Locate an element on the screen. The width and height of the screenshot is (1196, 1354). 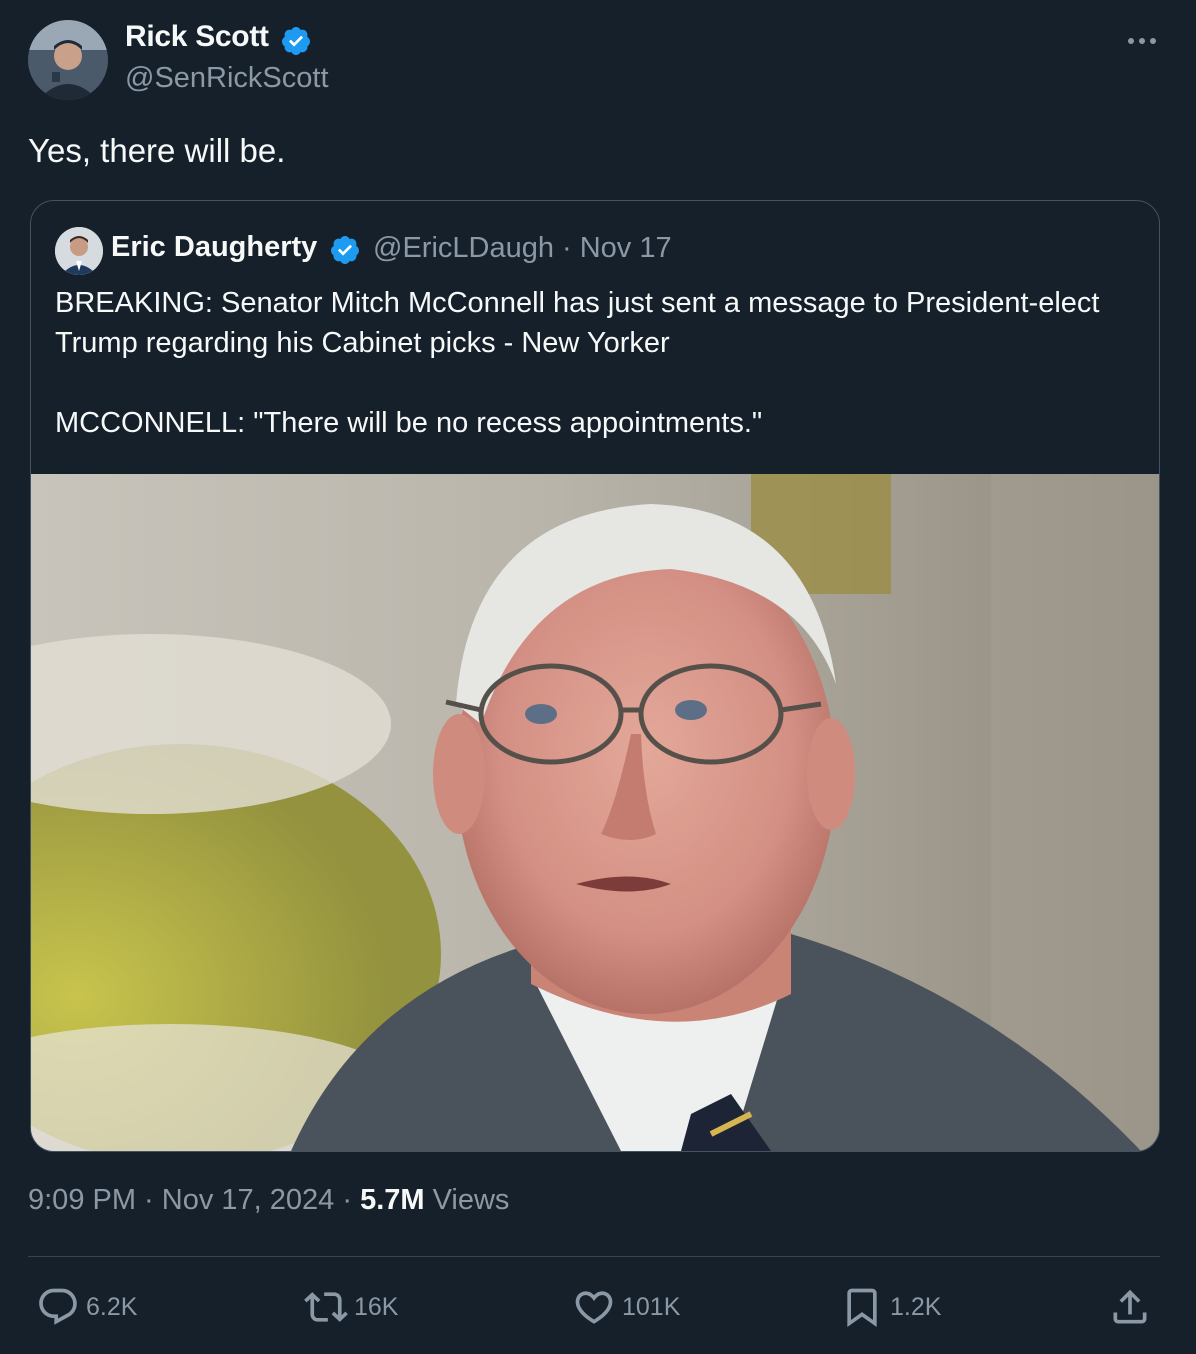
share-icon is located at coordinates (1130, 1306).